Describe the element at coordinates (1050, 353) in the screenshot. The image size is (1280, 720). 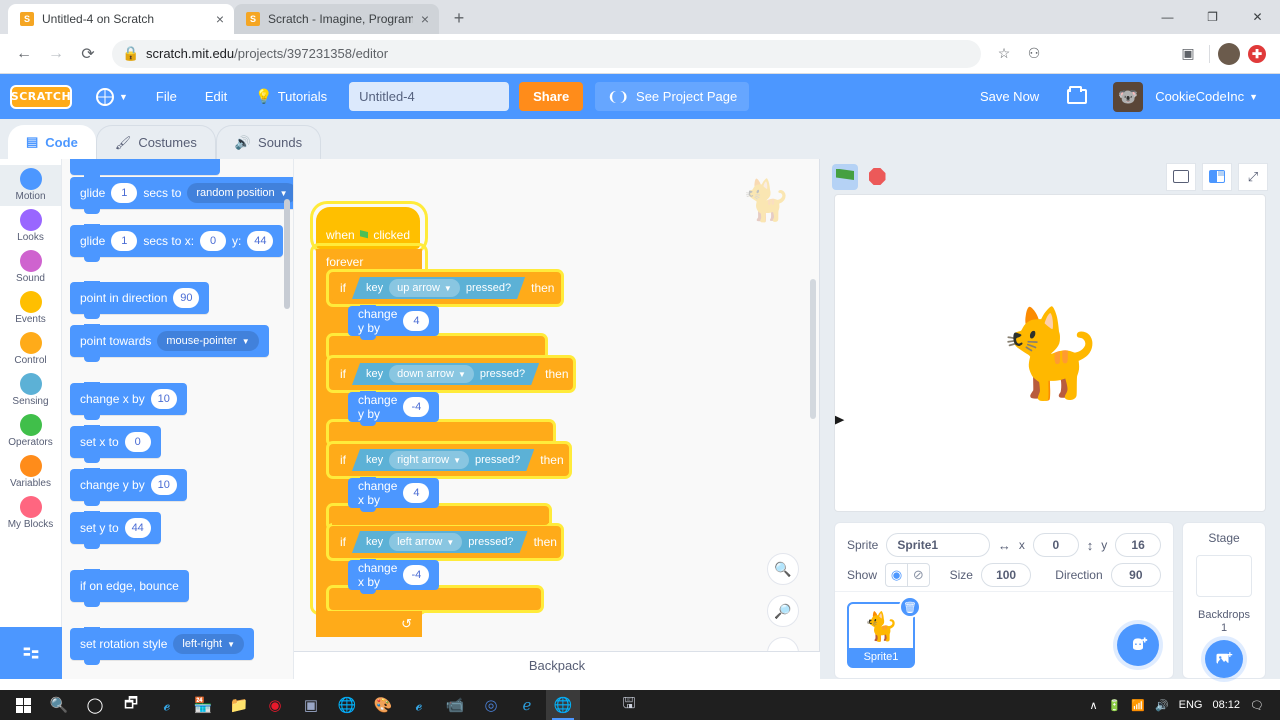
I see `stage-canvas: 🐈 ➤` at that location.